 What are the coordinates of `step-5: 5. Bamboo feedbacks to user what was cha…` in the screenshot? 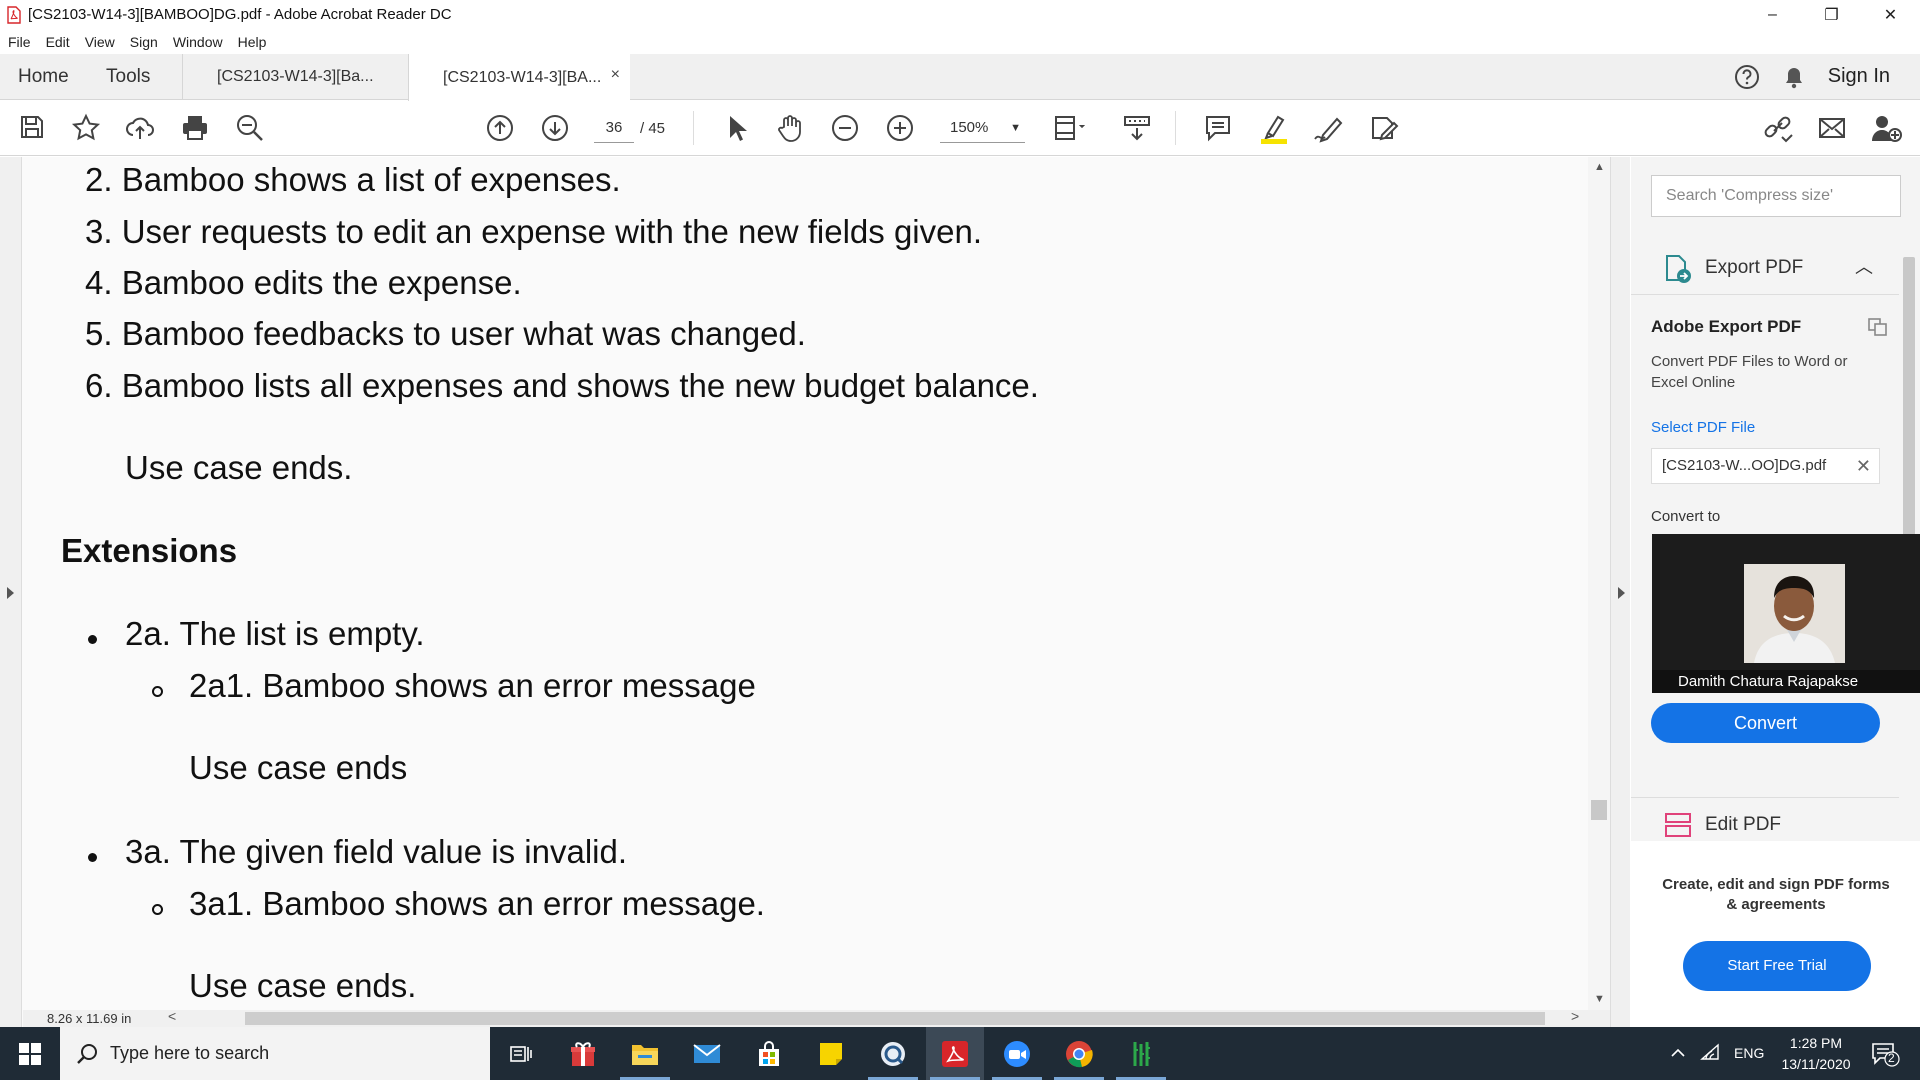 It's located at (445, 333).